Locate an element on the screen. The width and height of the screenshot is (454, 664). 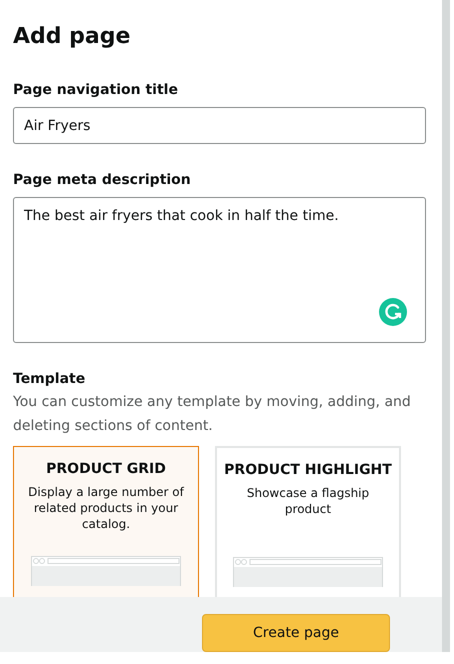
template-description: Showcase a flagship product is located at coordinates (308, 501).